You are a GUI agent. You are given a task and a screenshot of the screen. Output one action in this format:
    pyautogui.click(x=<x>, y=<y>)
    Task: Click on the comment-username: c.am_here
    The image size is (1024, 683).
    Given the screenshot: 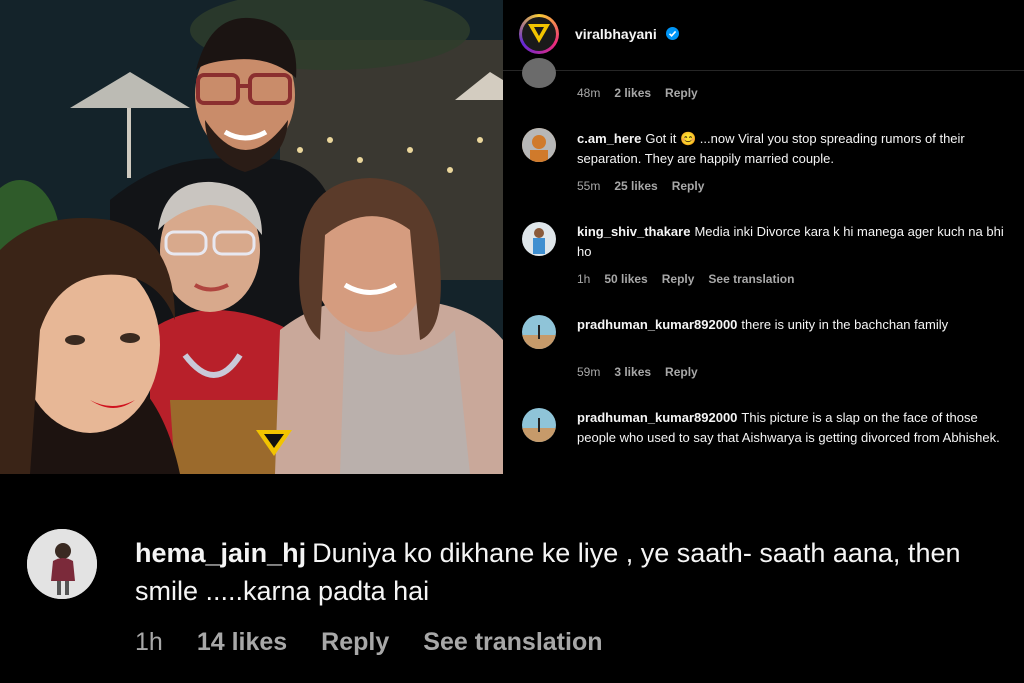 What is the action you would take?
    pyautogui.click(x=609, y=138)
    